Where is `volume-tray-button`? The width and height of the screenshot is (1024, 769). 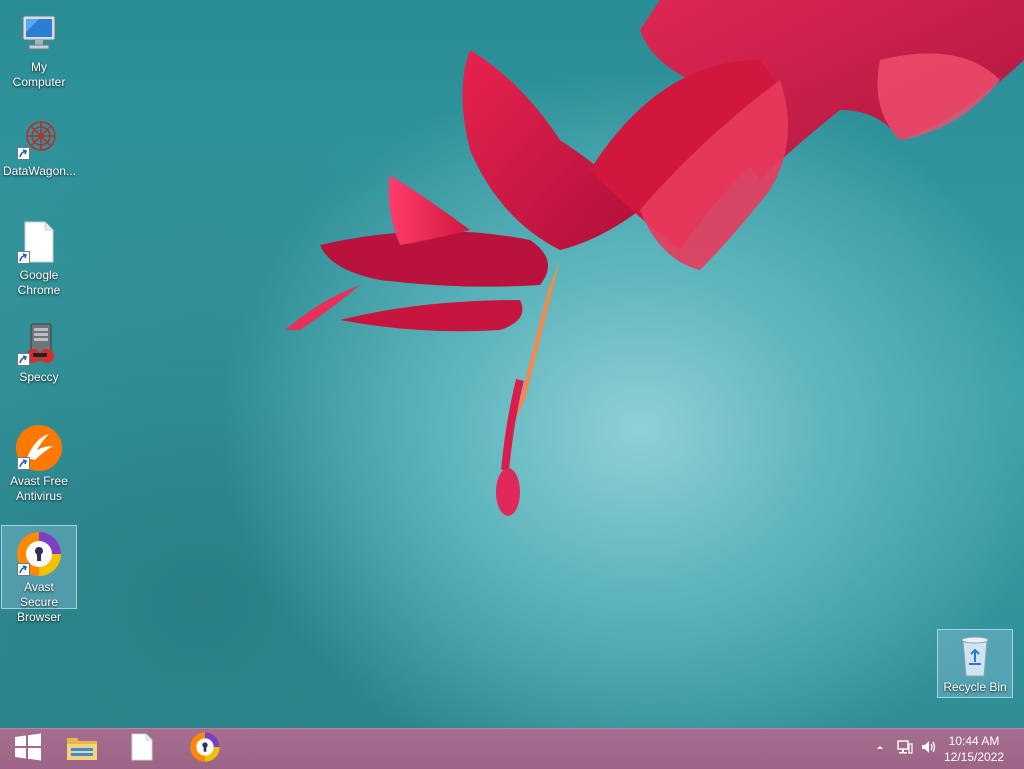 volume-tray-button is located at coordinates (929, 749).